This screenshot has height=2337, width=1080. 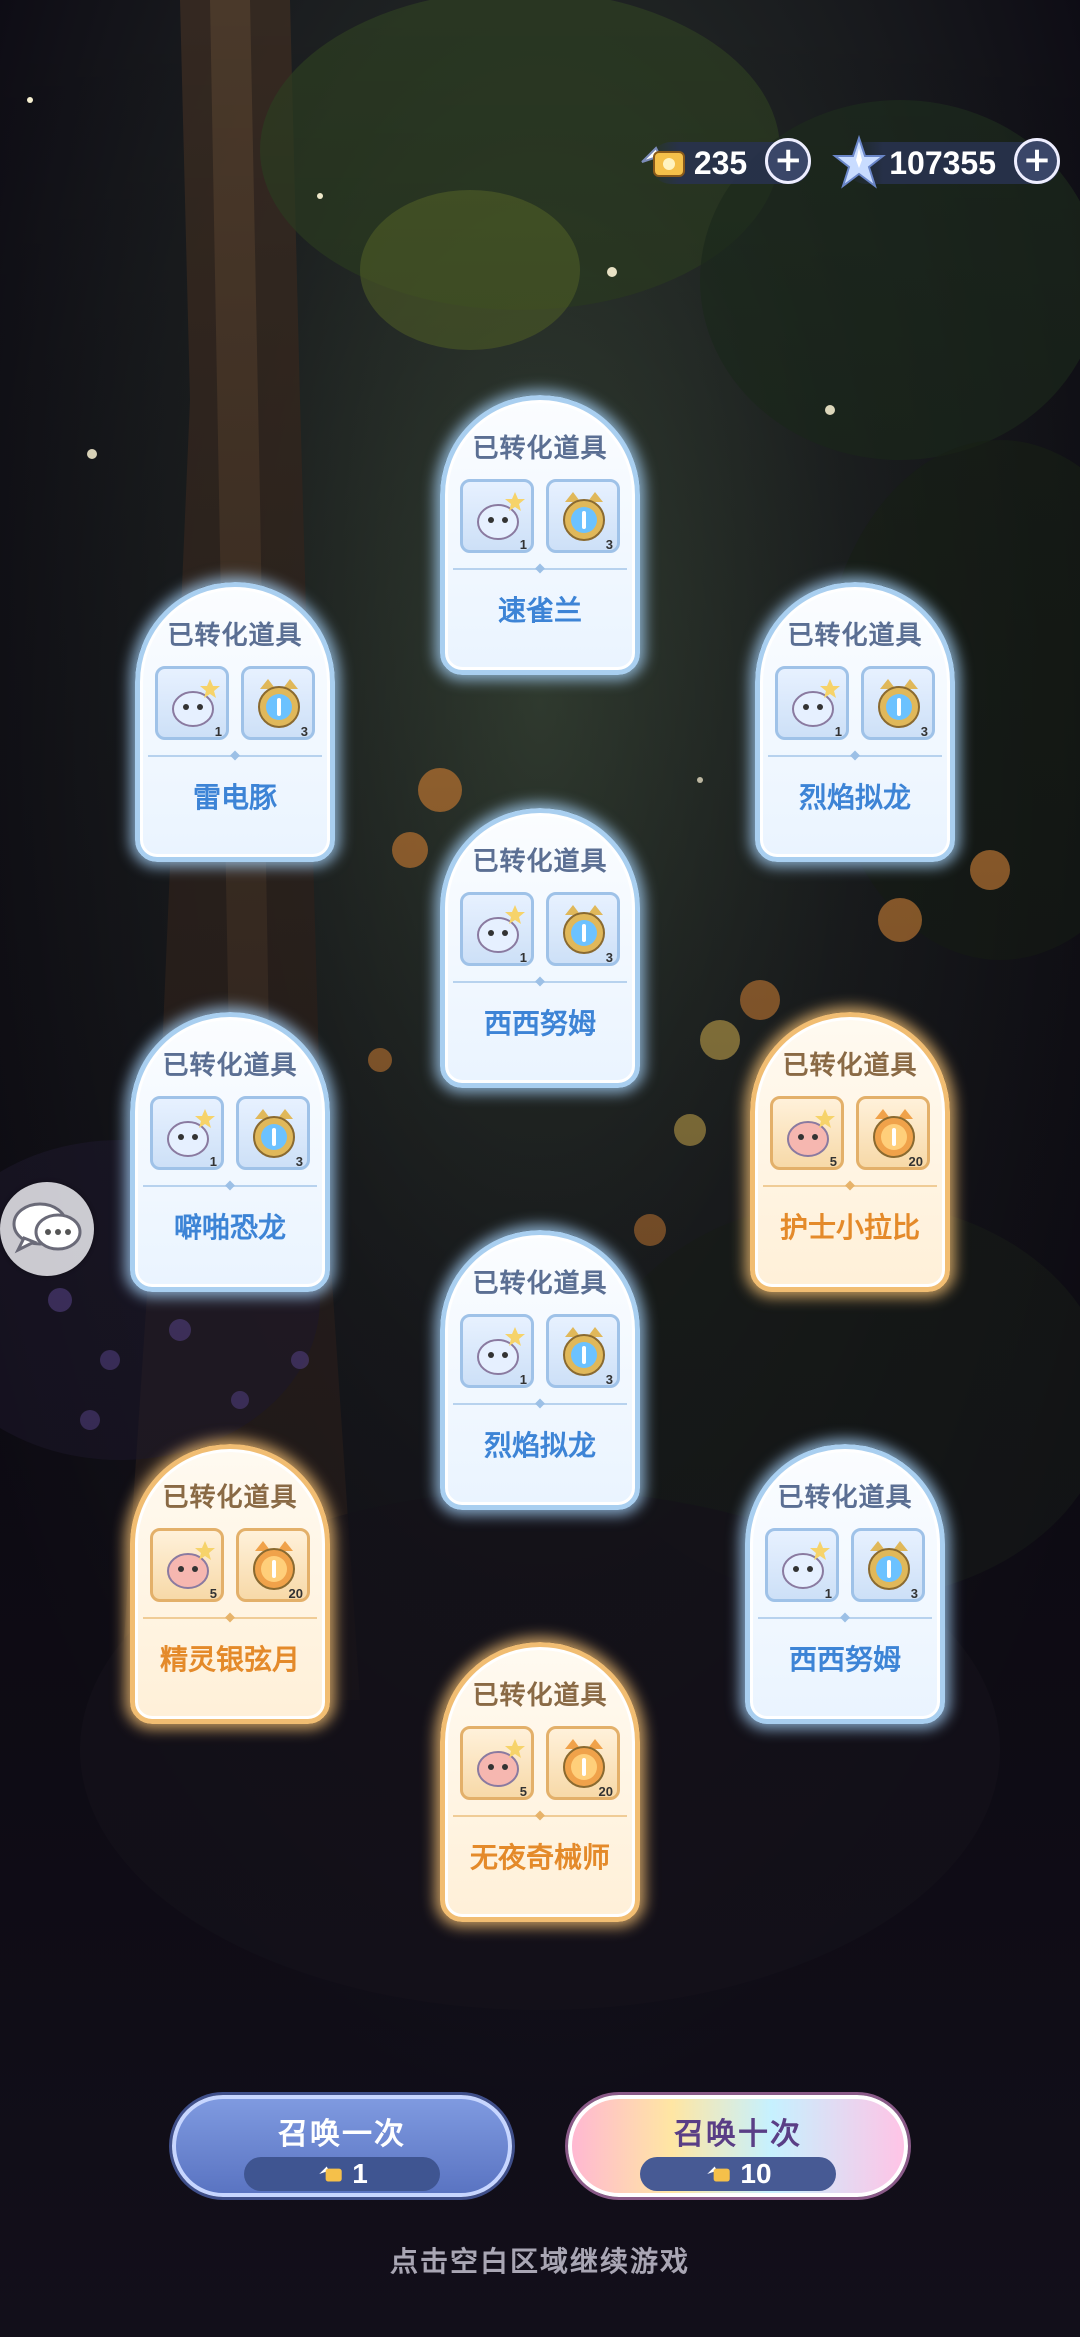 What do you see at coordinates (849, 1227) in the screenshot?
I see `pet-name: 护士小拉比` at bounding box center [849, 1227].